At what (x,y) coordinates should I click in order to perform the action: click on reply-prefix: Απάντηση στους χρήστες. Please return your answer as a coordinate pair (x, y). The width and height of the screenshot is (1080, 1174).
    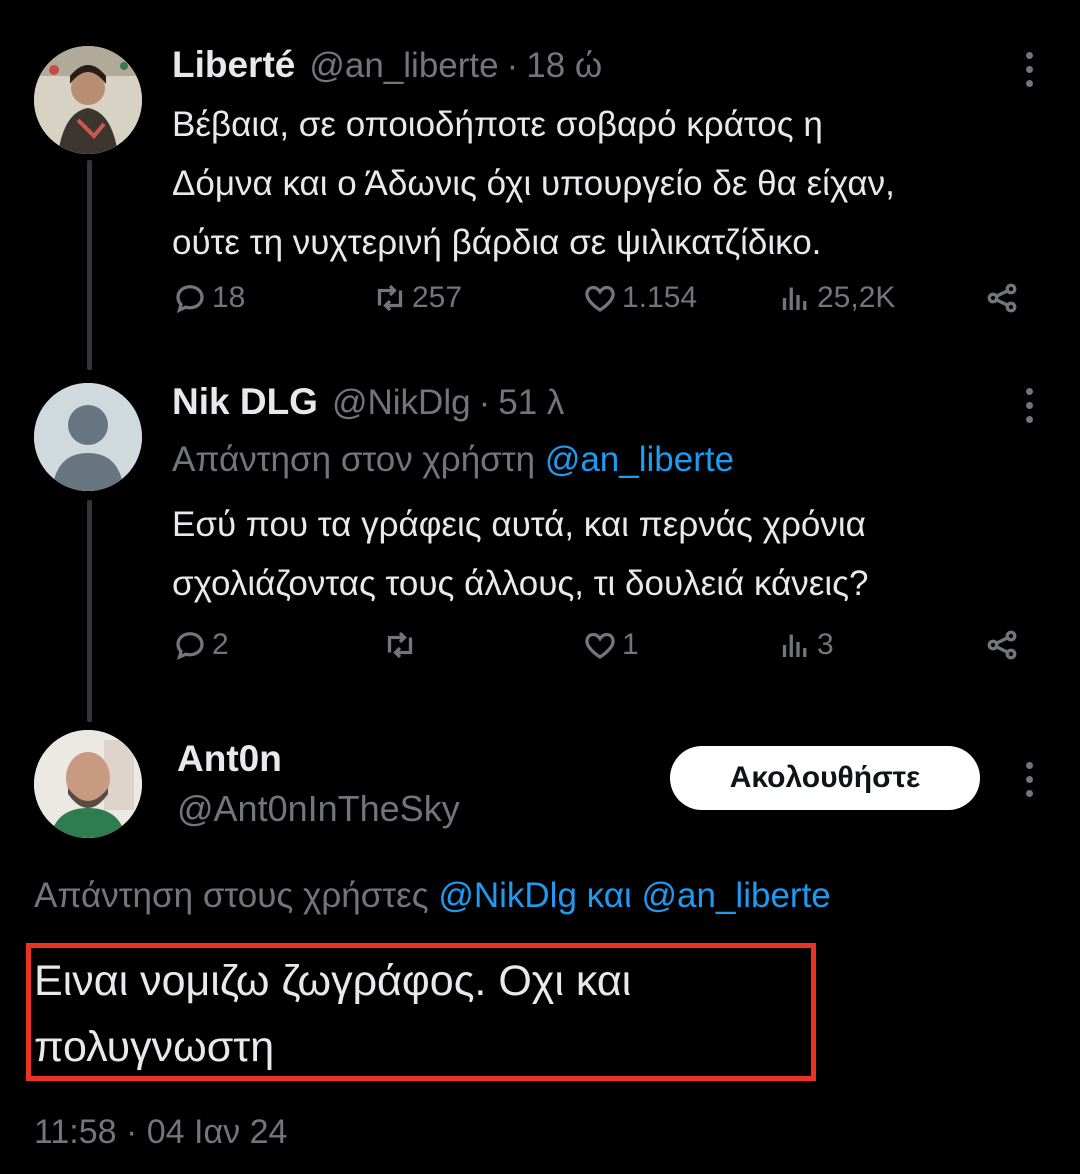
    Looking at the image, I should click on (231, 895).